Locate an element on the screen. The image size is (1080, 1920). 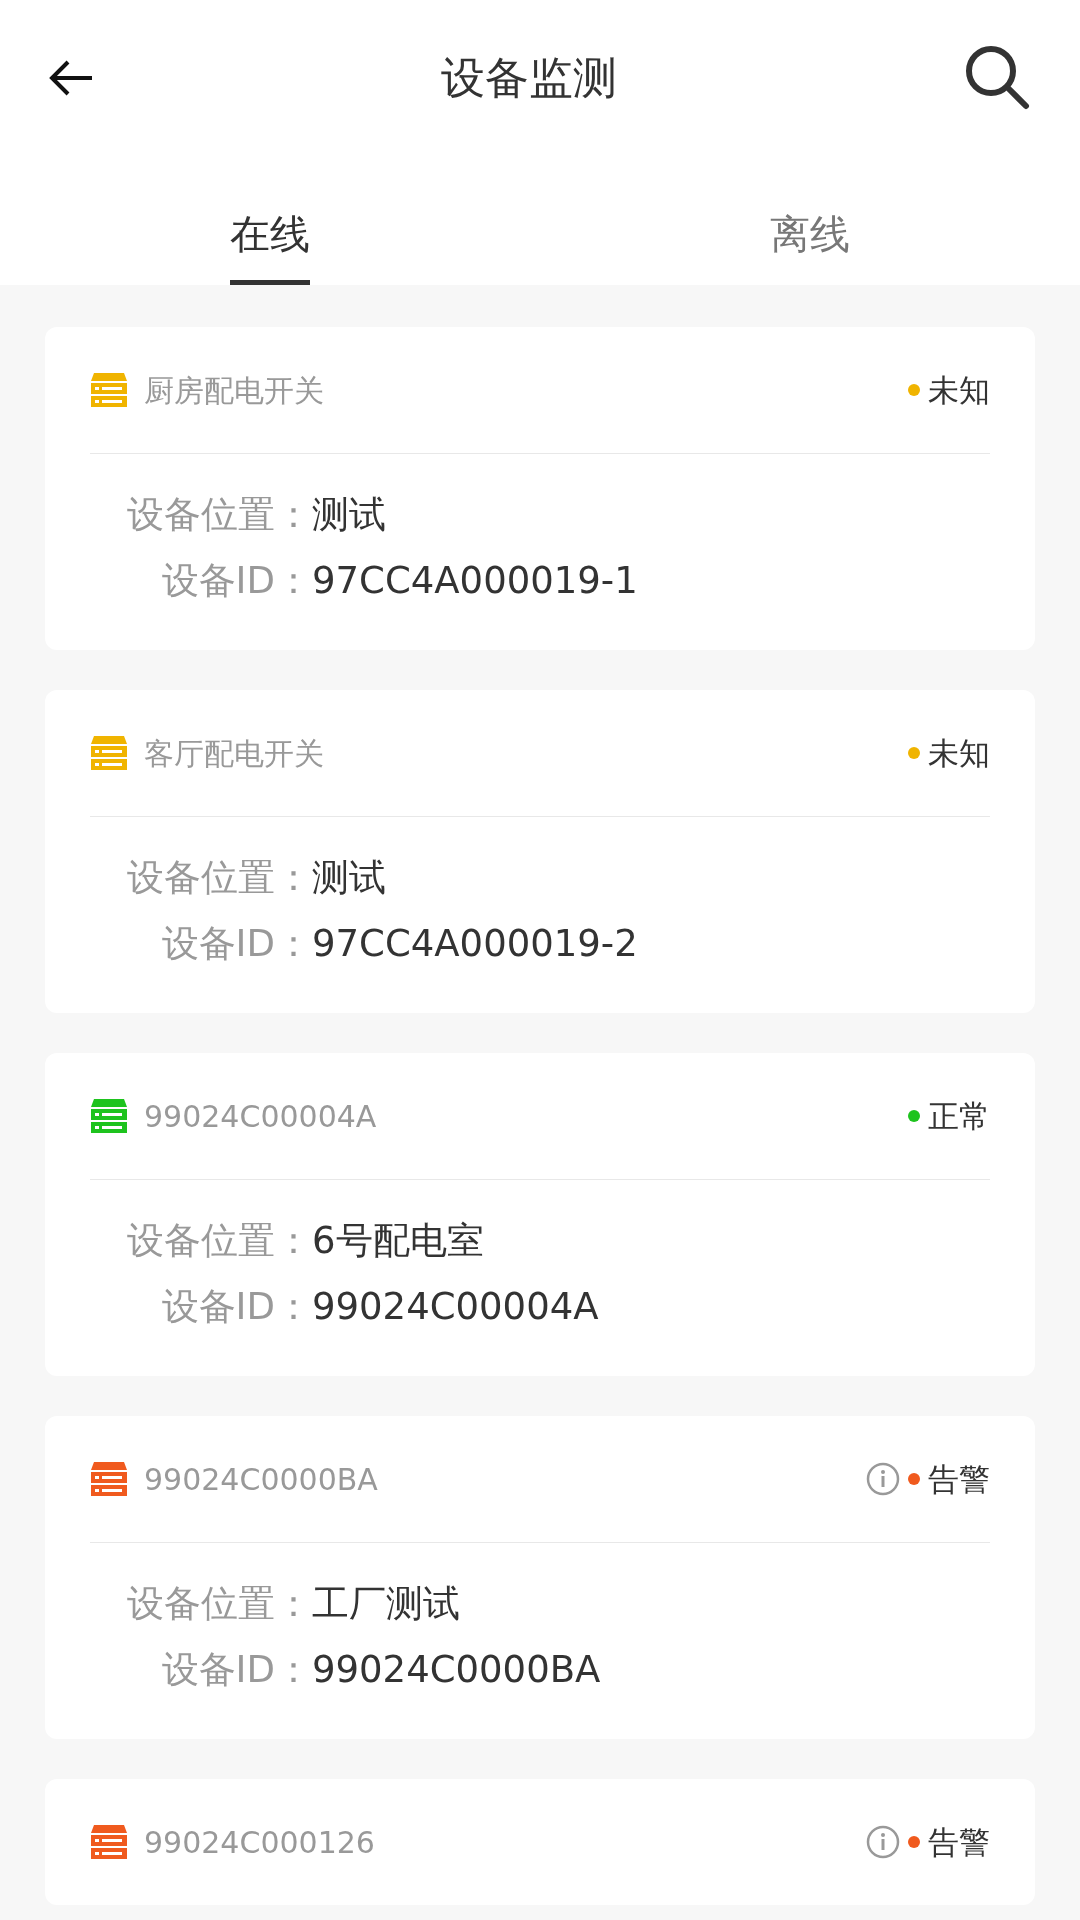
device-name: 客厅配电开关 is located at coordinates (234, 753).